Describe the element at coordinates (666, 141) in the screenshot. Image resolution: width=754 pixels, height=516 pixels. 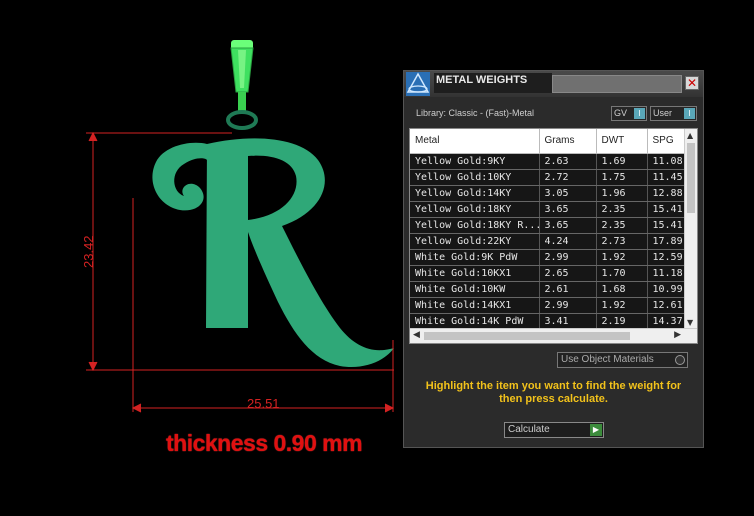
I see `column-header-spg: SPG` at that location.